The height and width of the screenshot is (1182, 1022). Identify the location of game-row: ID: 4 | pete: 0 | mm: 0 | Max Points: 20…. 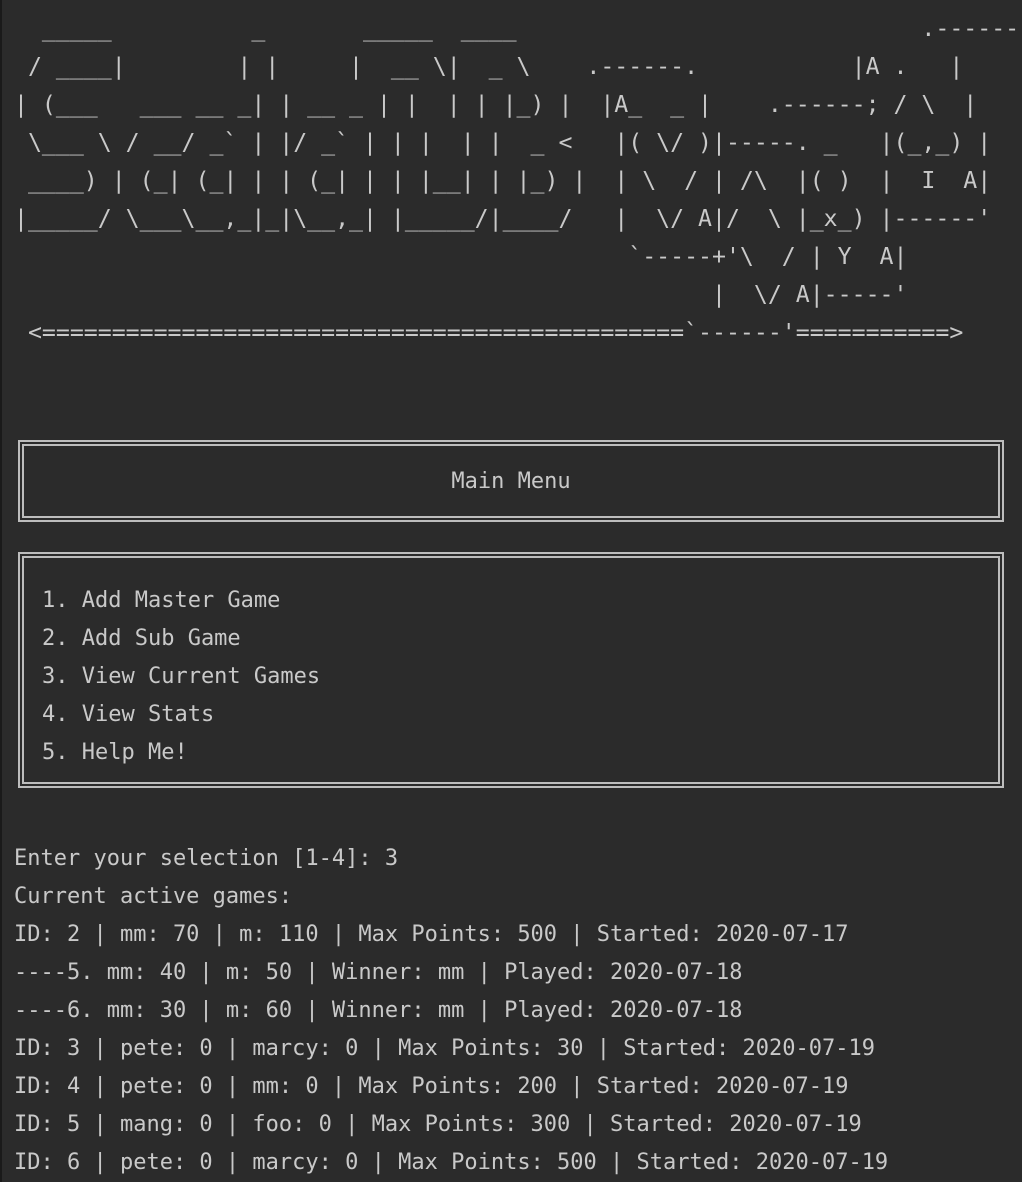
(431, 1086).